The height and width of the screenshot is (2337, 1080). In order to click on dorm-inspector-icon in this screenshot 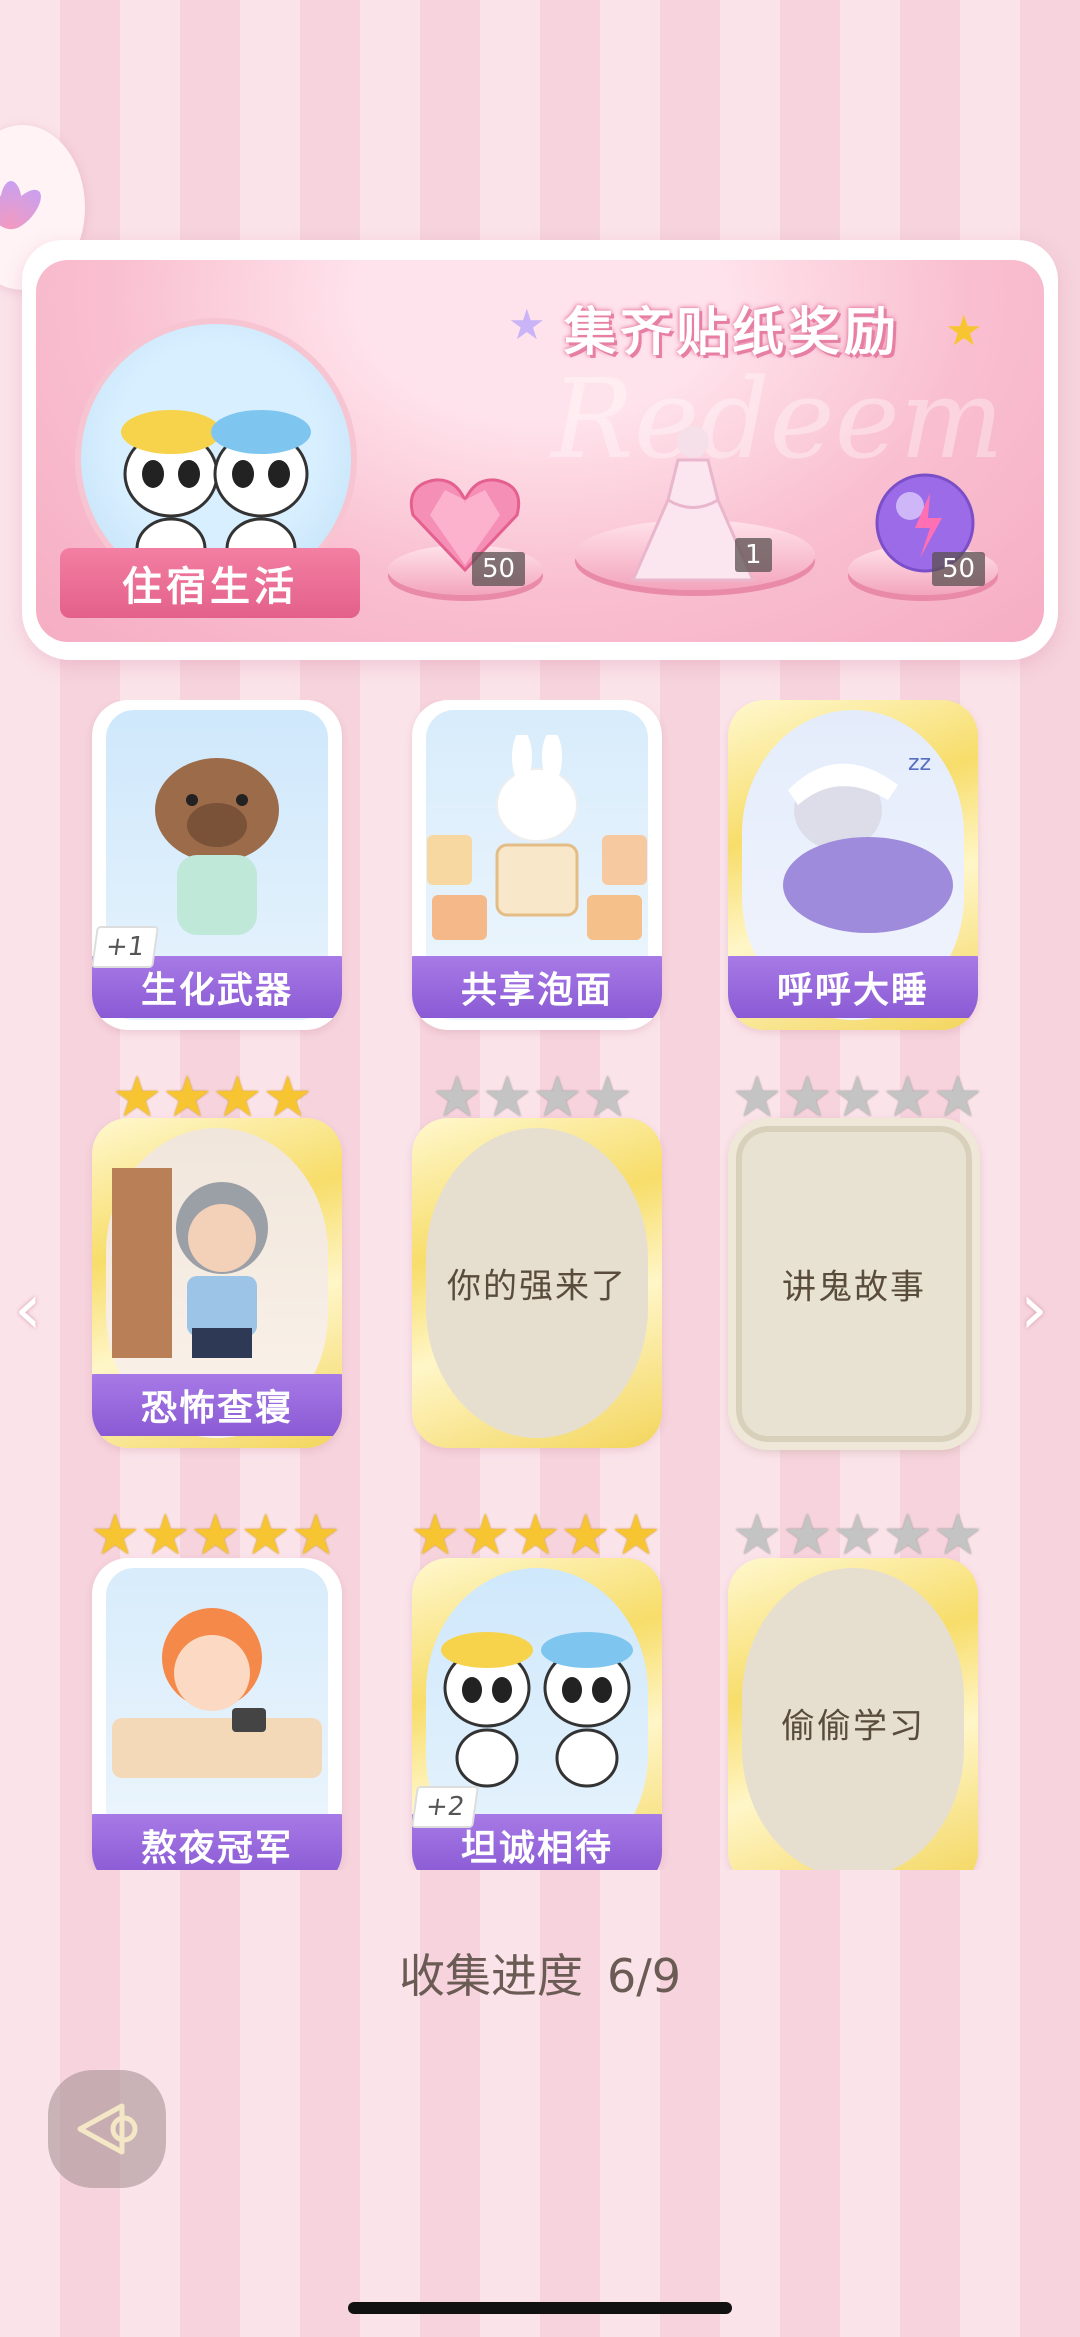, I will do `click(190, 1263)`.